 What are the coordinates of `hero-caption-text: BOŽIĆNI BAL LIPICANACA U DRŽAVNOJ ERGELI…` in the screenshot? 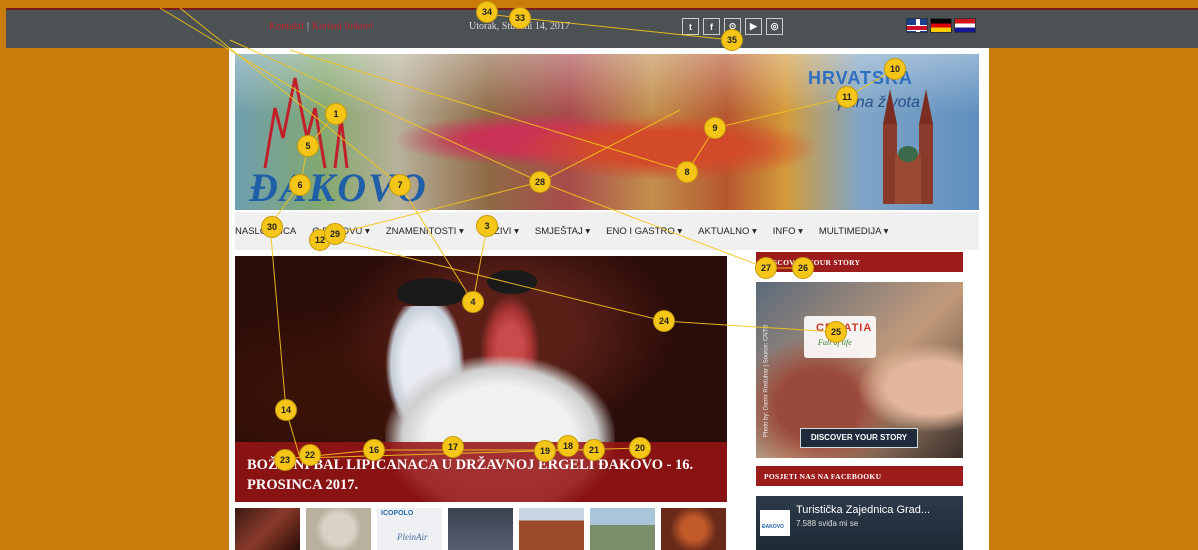 It's located at (470, 475).